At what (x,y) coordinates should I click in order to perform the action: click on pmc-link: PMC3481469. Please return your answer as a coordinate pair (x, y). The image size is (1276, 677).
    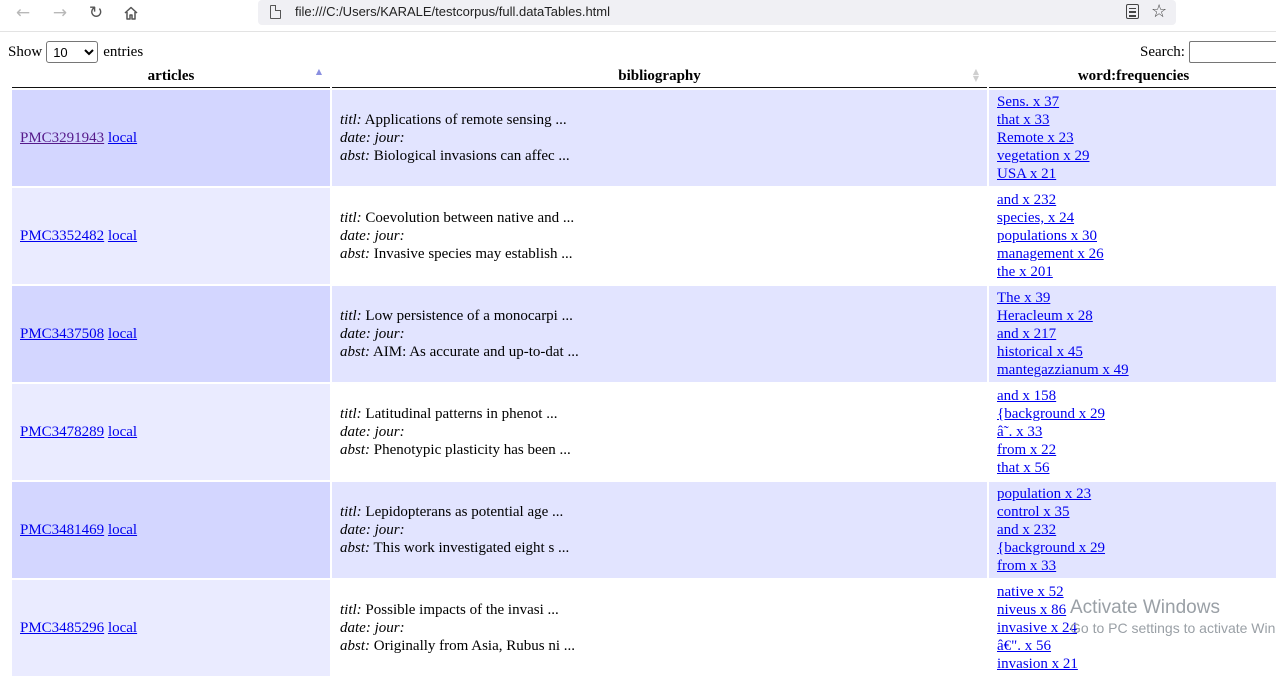
    Looking at the image, I should click on (62, 530).